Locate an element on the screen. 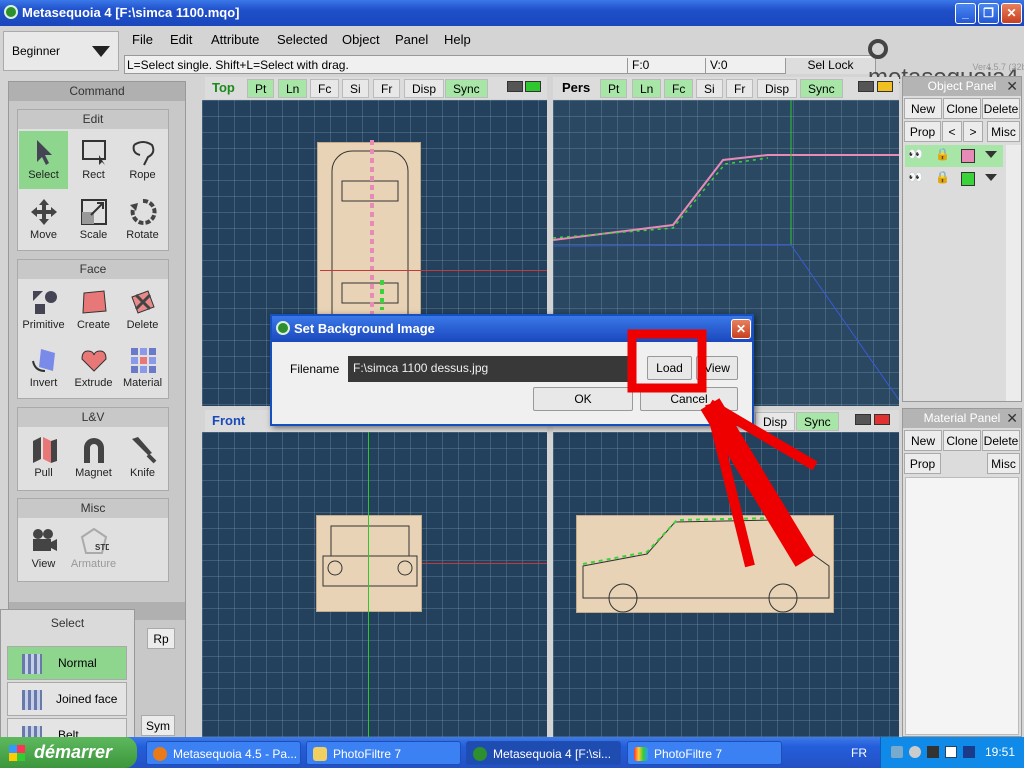 The image size is (1024, 768). object-new-button: New is located at coordinates (923, 108).